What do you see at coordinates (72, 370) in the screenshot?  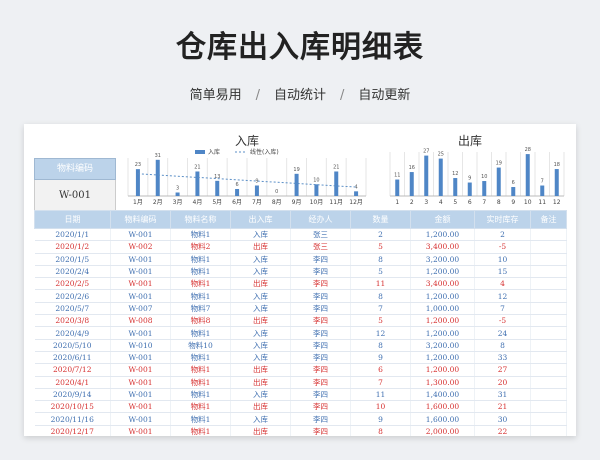 I see `table-cell: 2020/7/12` at bounding box center [72, 370].